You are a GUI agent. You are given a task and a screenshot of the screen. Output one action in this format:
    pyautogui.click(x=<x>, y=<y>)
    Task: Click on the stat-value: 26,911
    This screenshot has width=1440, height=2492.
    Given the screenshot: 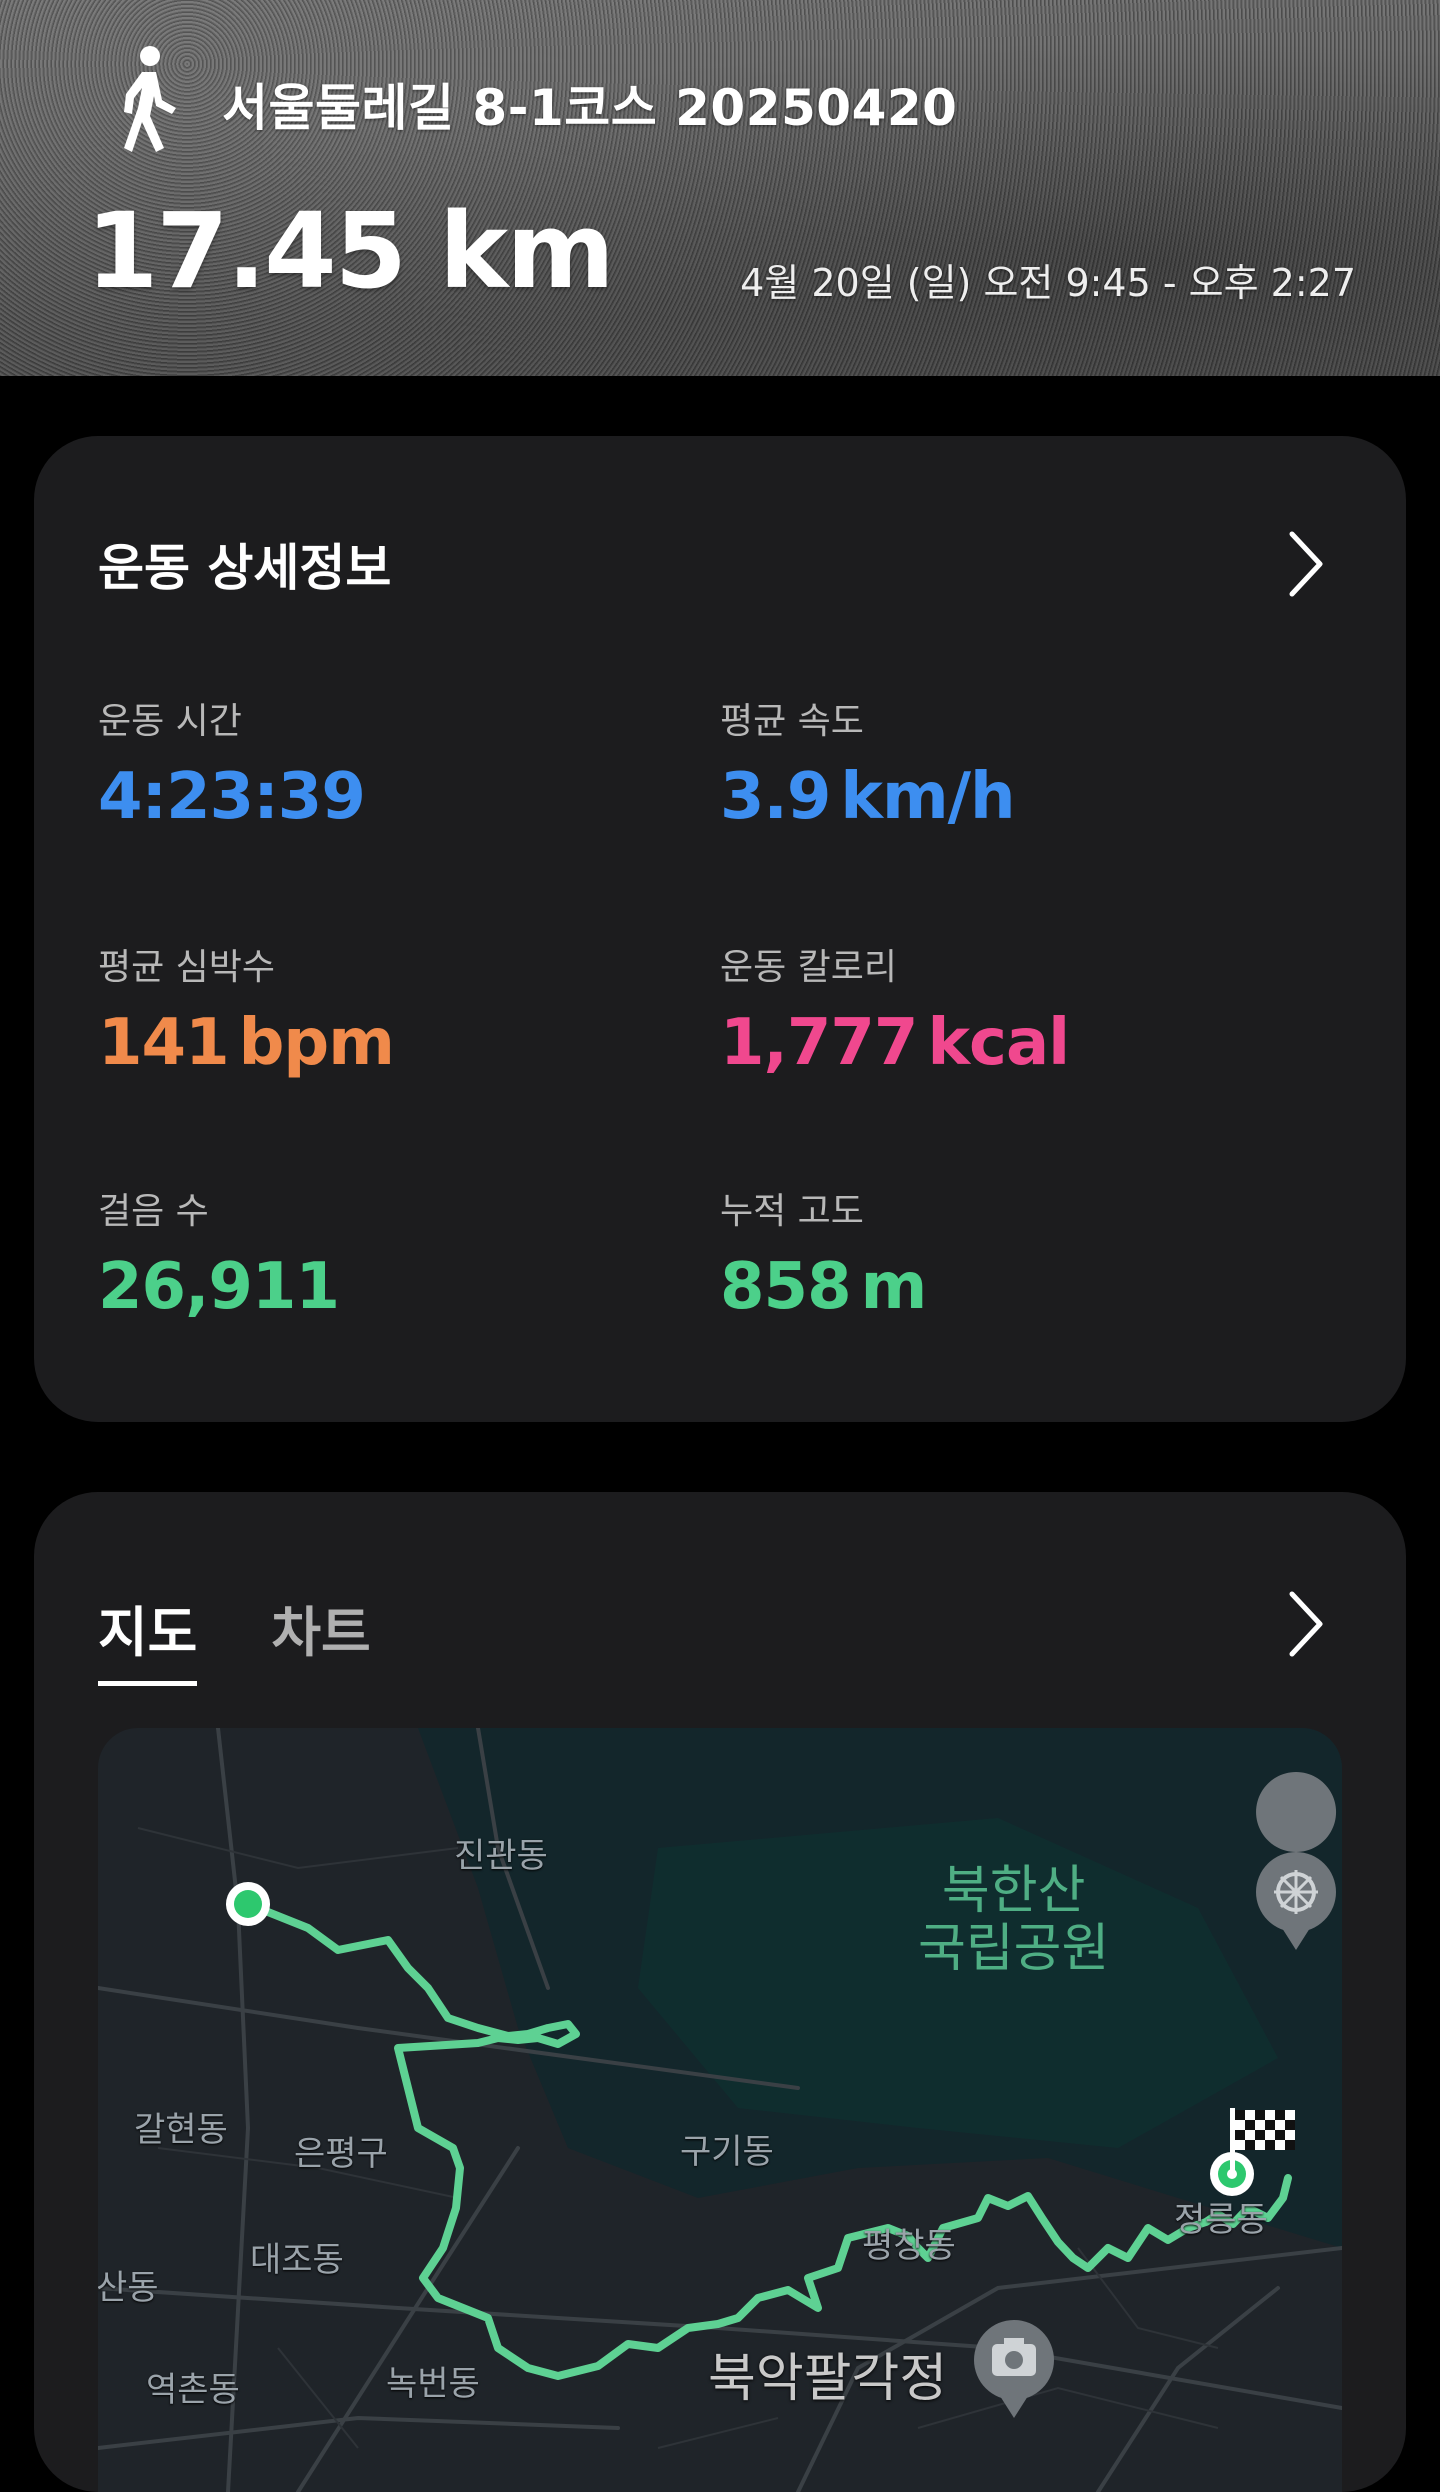 What is the action you would take?
    pyautogui.click(x=219, y=1287)
    